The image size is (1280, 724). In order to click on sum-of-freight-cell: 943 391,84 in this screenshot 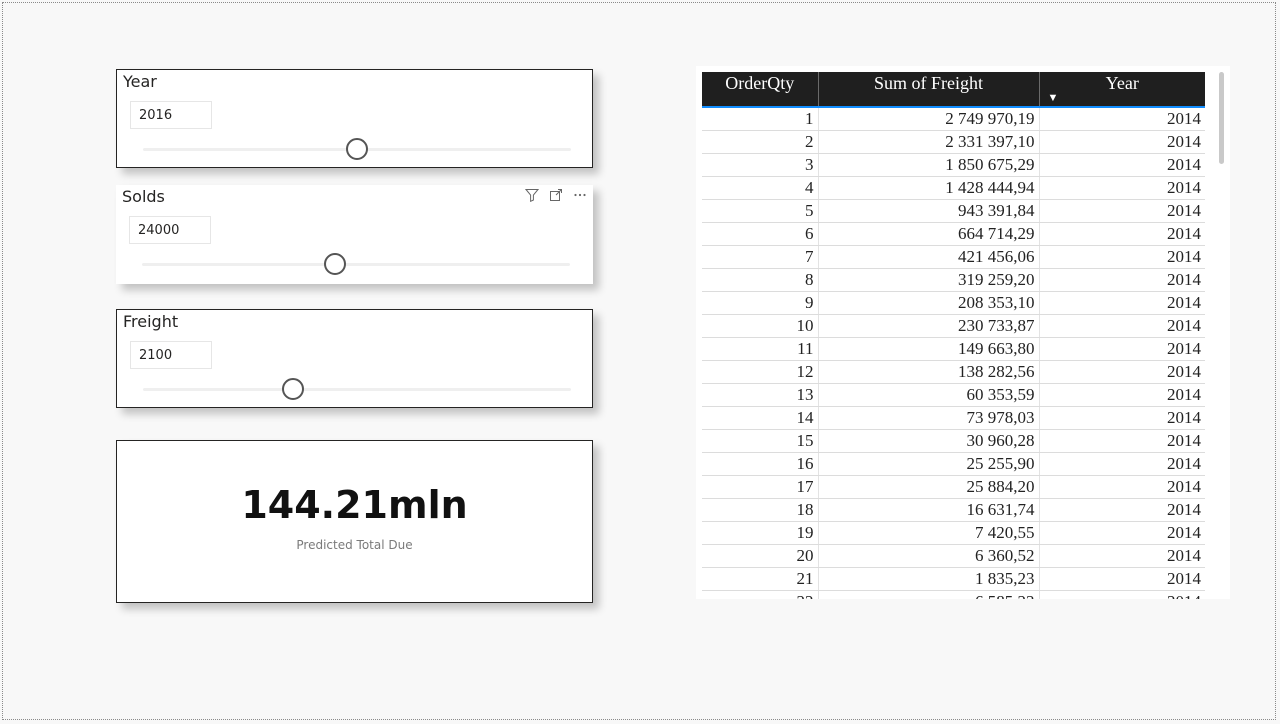, I will do `click(928, 211)`.